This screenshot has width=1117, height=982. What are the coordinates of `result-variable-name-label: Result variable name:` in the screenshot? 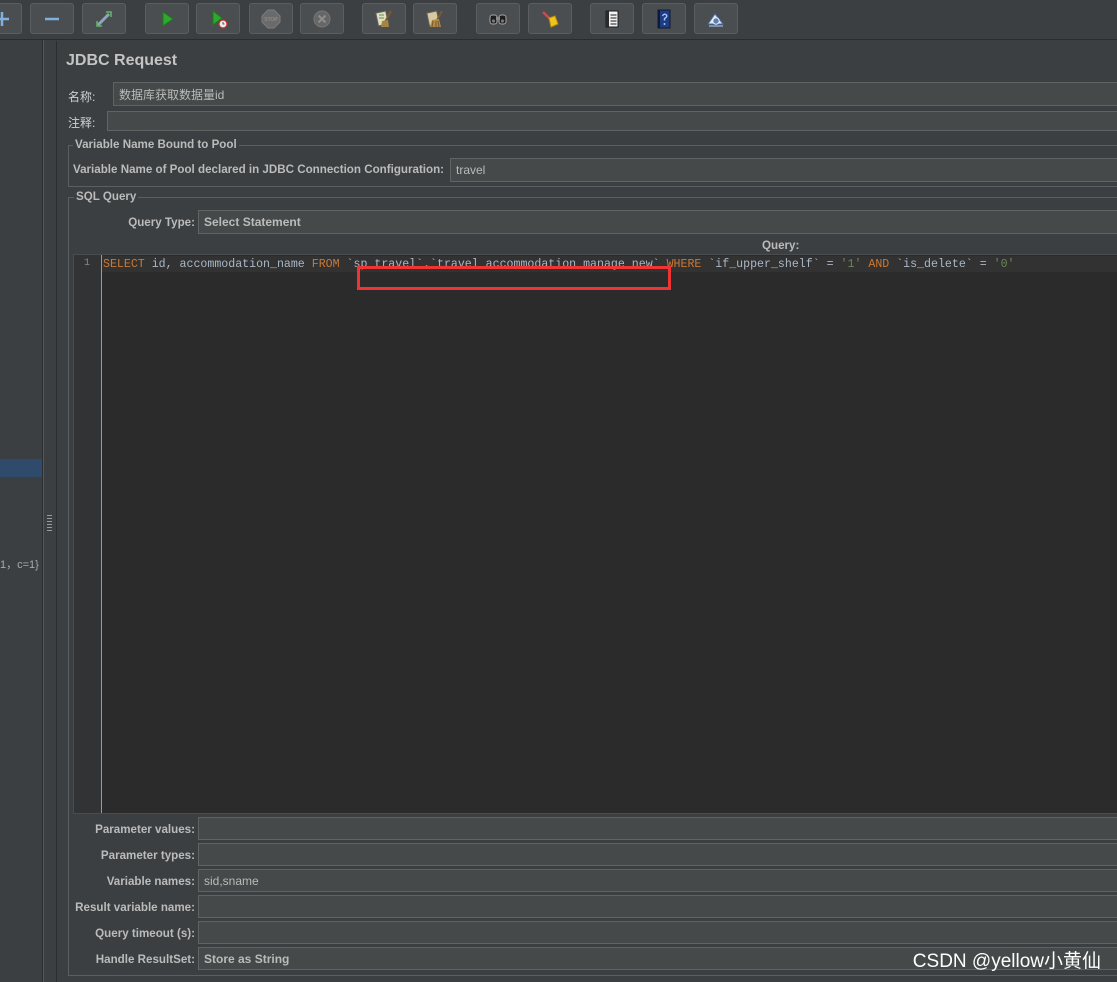 It's located at (135, 907).